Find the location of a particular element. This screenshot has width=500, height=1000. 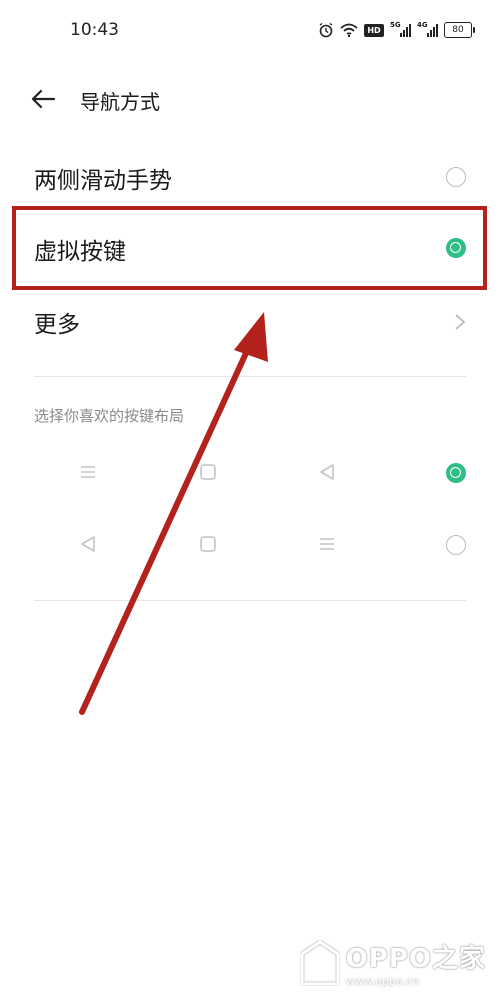

wifi-icon is located at coordinates (349, 30).